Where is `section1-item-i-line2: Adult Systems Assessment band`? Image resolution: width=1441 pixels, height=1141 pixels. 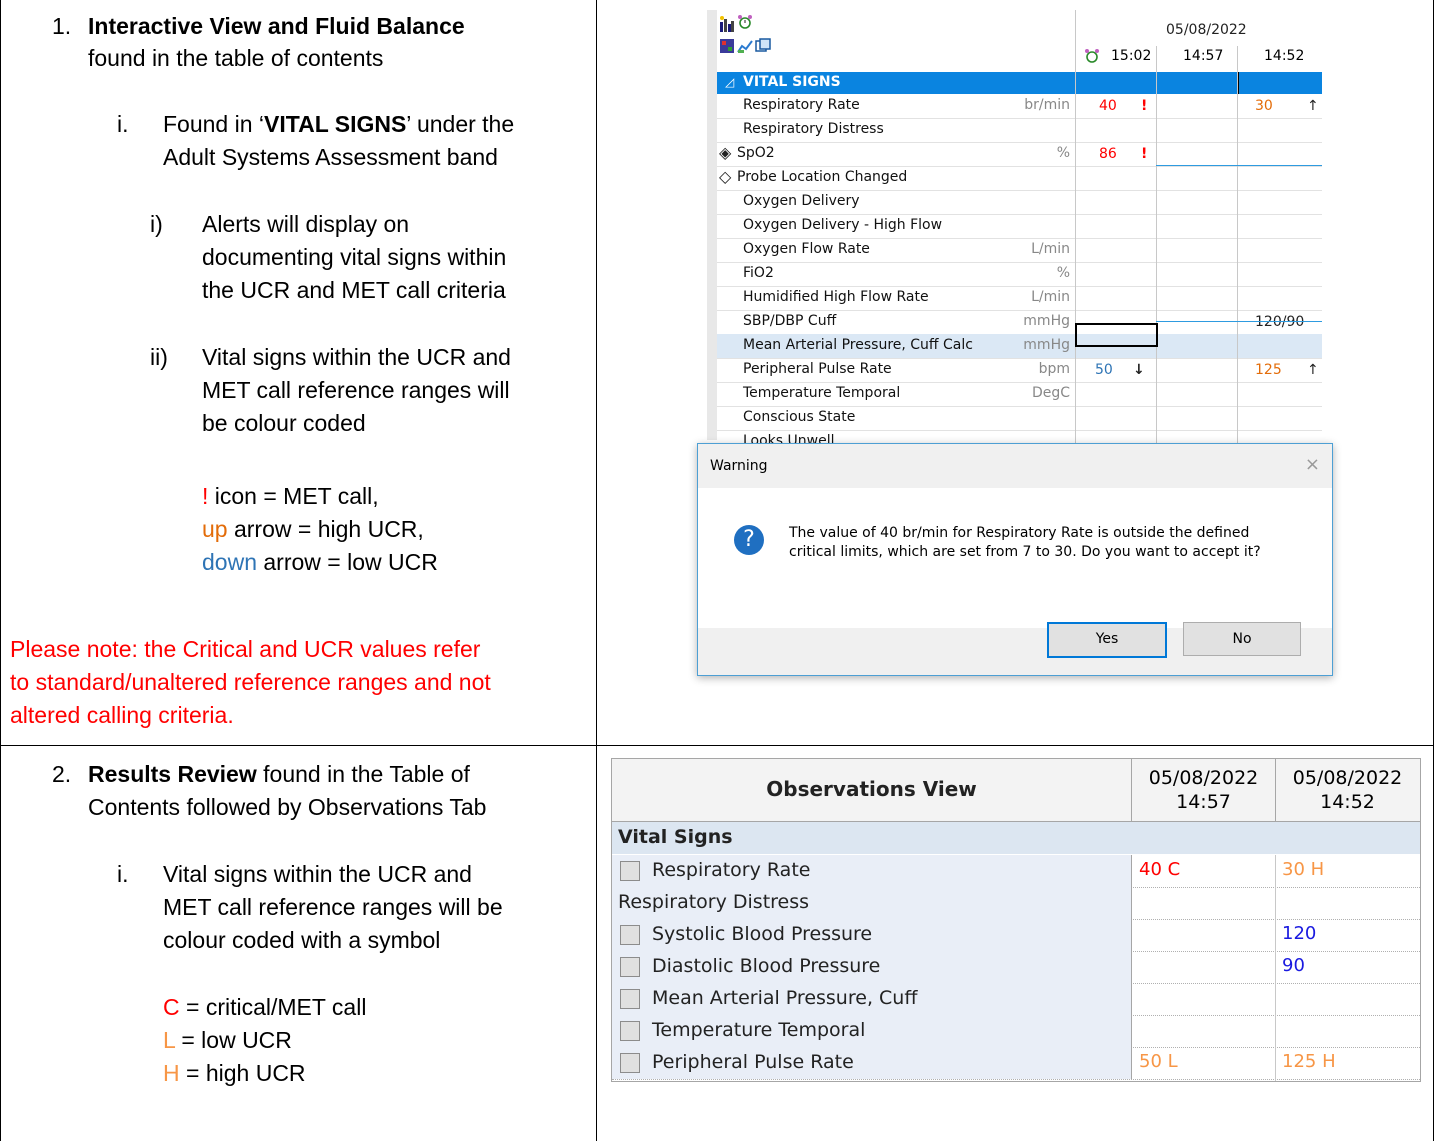 section1-item-i-line2: Adult Systems Assessment band is located at coordinates (330, 157).